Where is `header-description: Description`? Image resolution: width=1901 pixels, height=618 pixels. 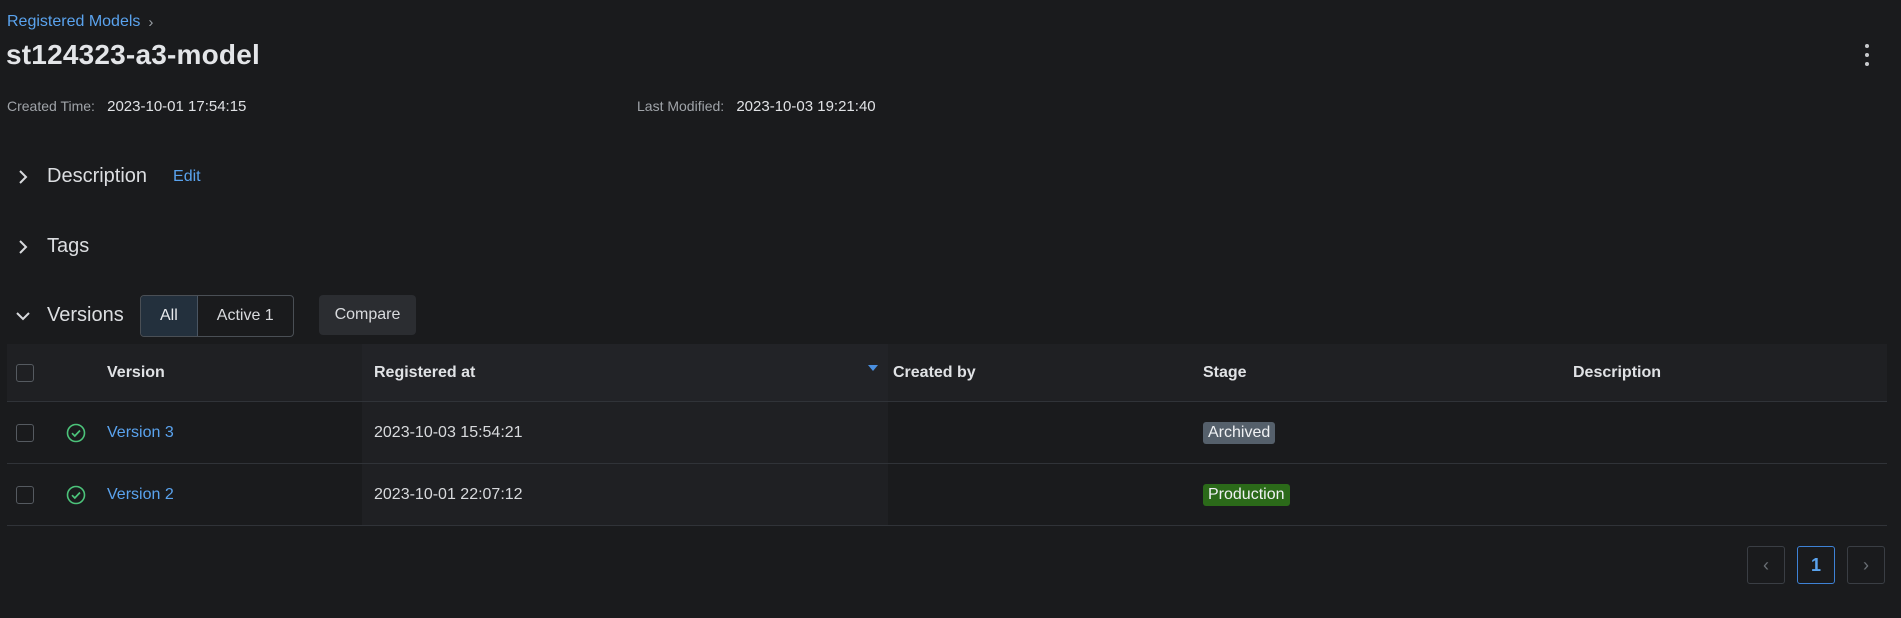
header-description: Description is located at coordinates (1617, 372).